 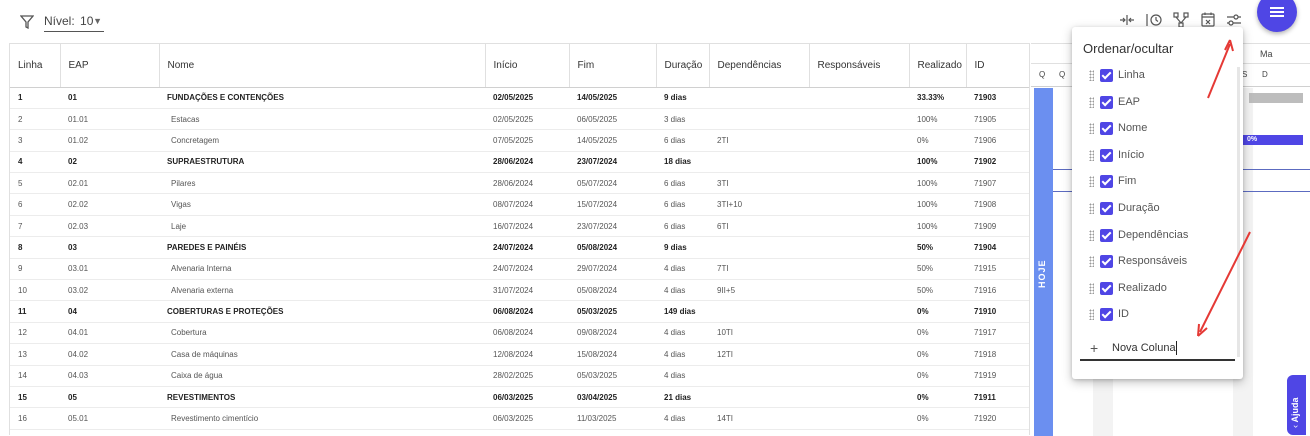 I want to click on nivel-select: Nível: 10 ▼, so click(x=74, y=23).